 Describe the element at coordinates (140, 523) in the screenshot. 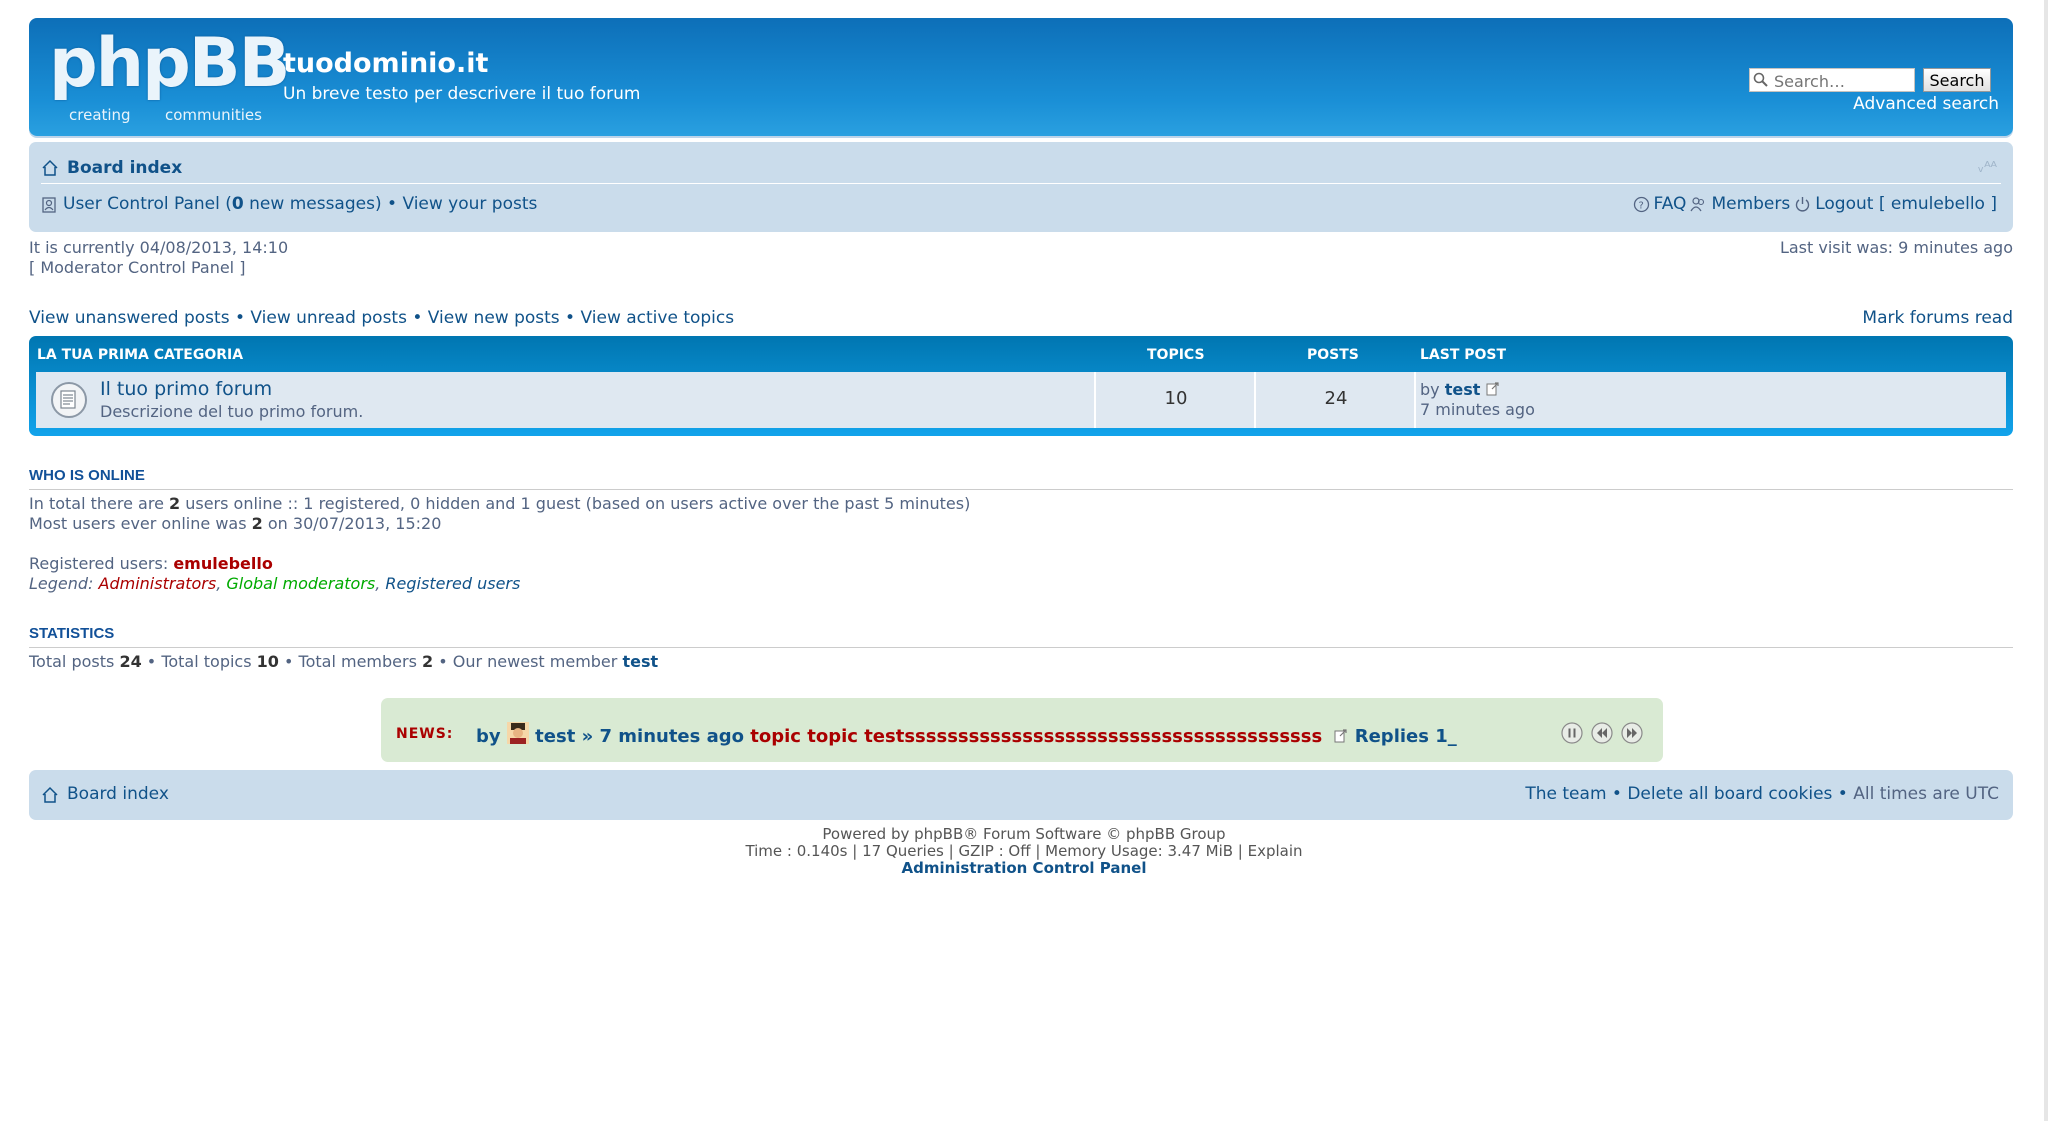

I see `record-text: Most users ever online was` at that location.